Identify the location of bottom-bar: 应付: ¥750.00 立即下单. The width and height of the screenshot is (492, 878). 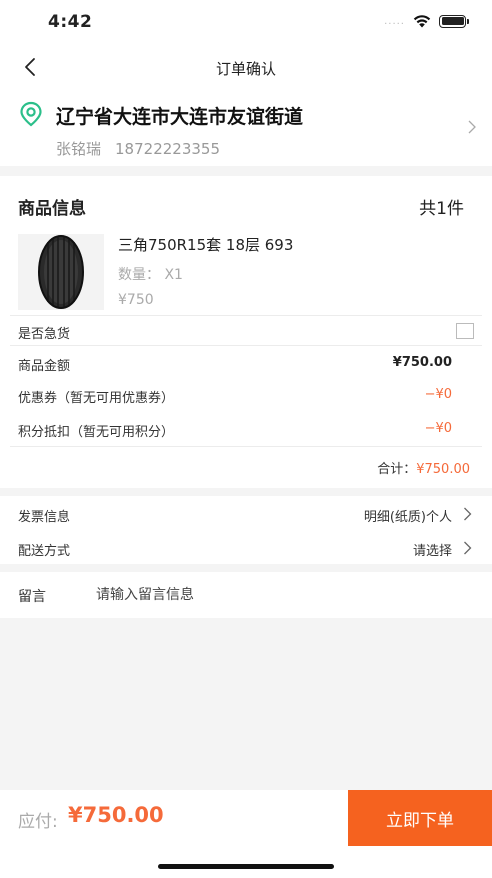
(246, 818).